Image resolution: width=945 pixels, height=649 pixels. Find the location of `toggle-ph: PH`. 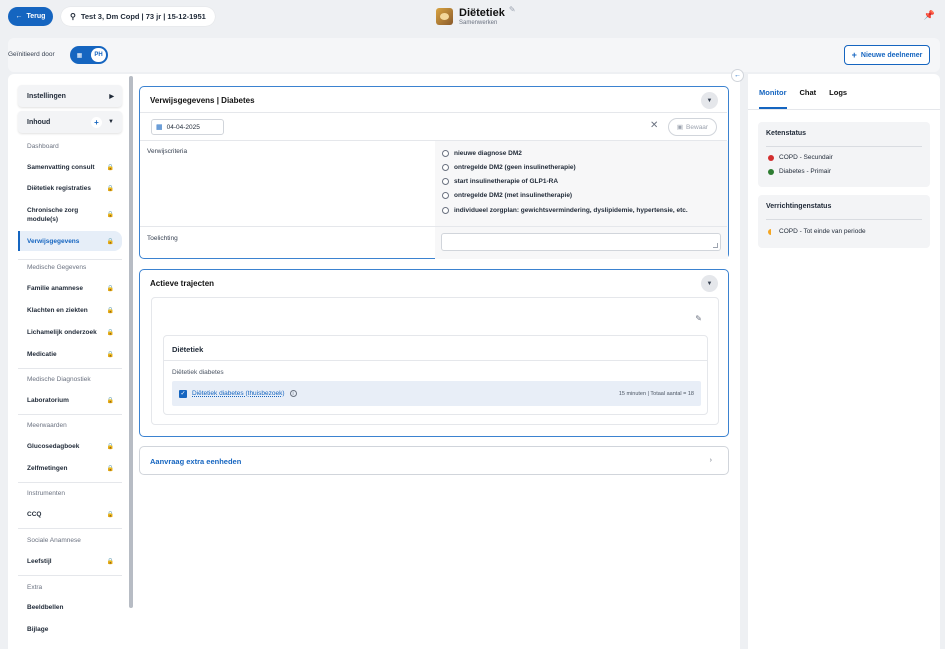

toggle-ph: PH is located at coordinates (98, 55).